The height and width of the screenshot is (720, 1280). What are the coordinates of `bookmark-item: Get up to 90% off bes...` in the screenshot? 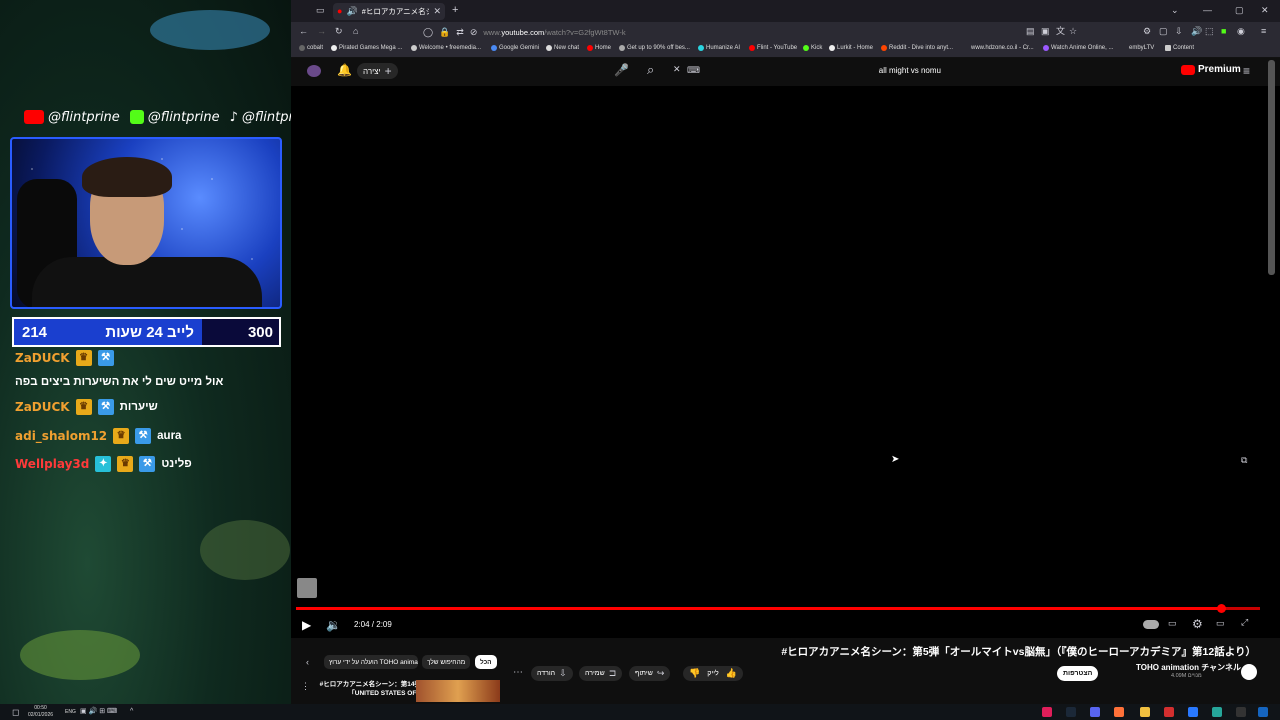 It's located at (654, 48).